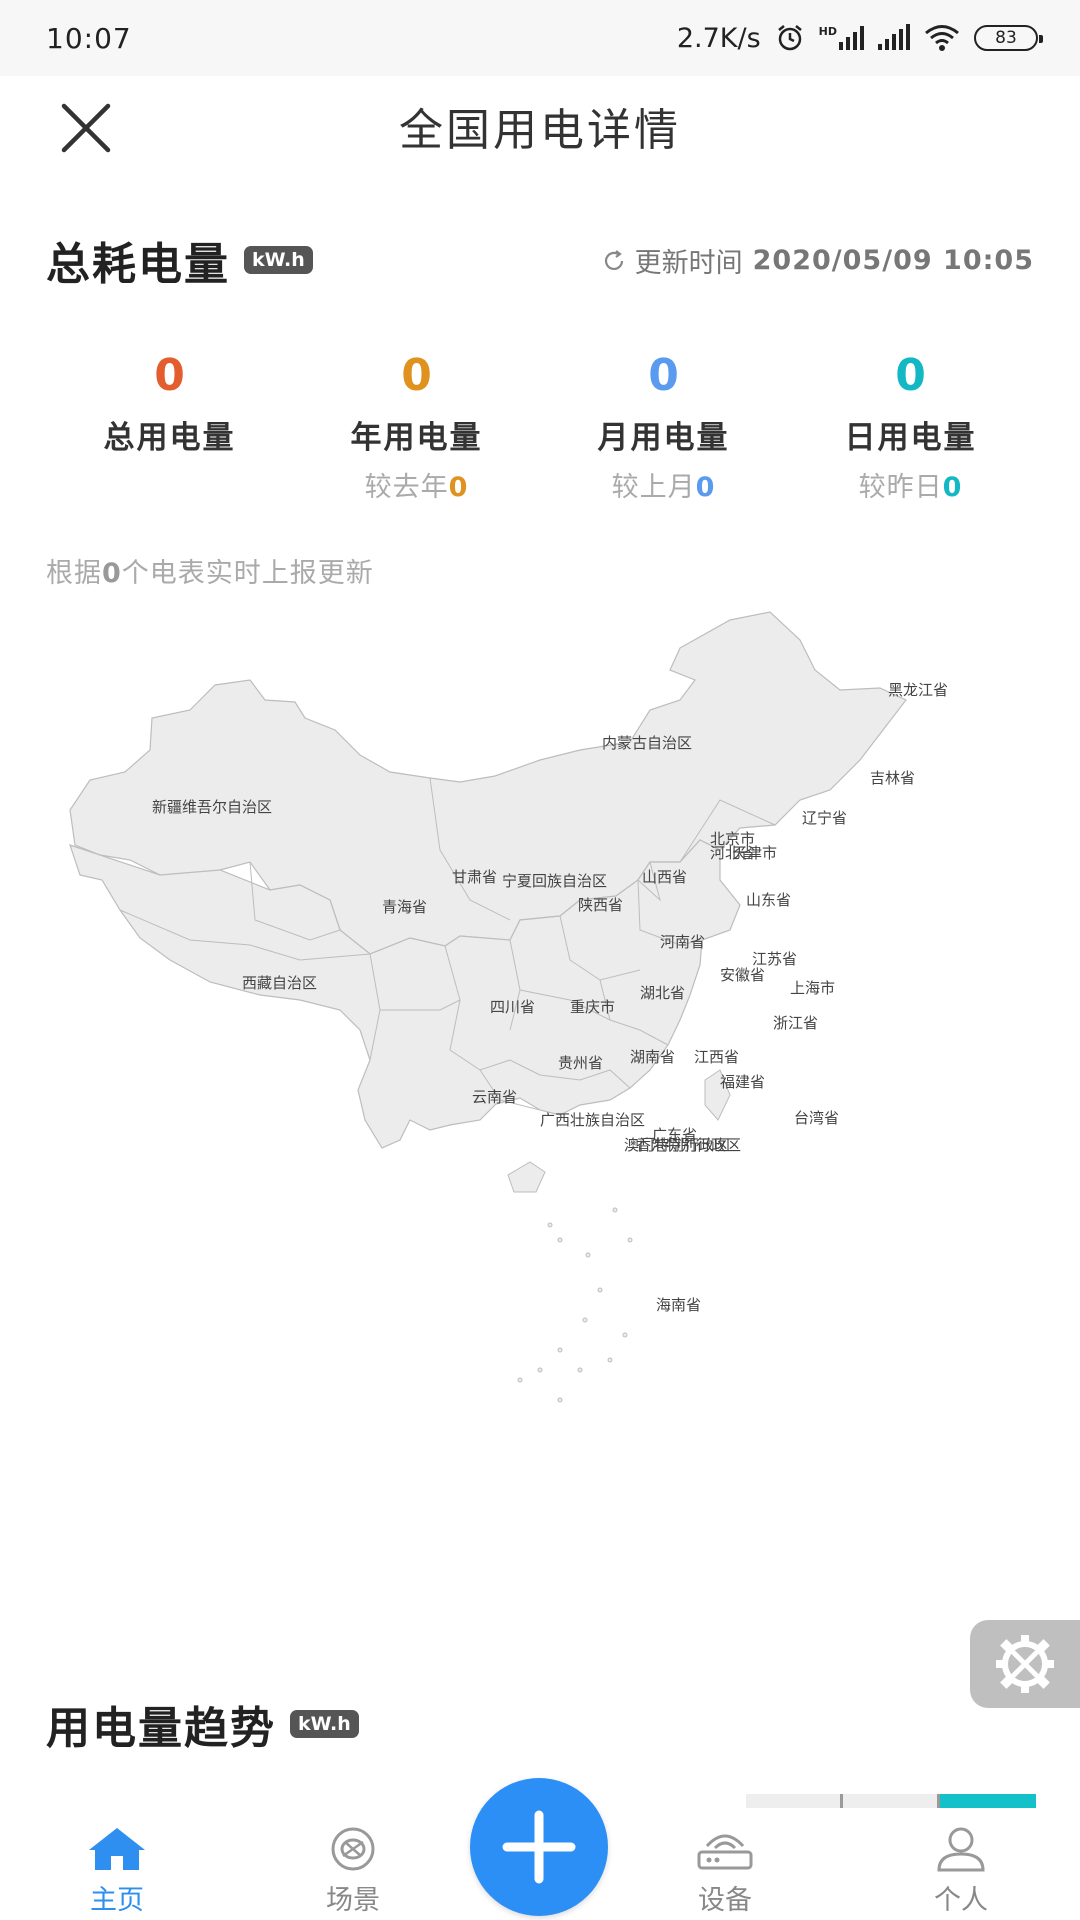 The height and width of the screenshot is (1920, 1080). I want to click on router-icon, so click(725, 1852).